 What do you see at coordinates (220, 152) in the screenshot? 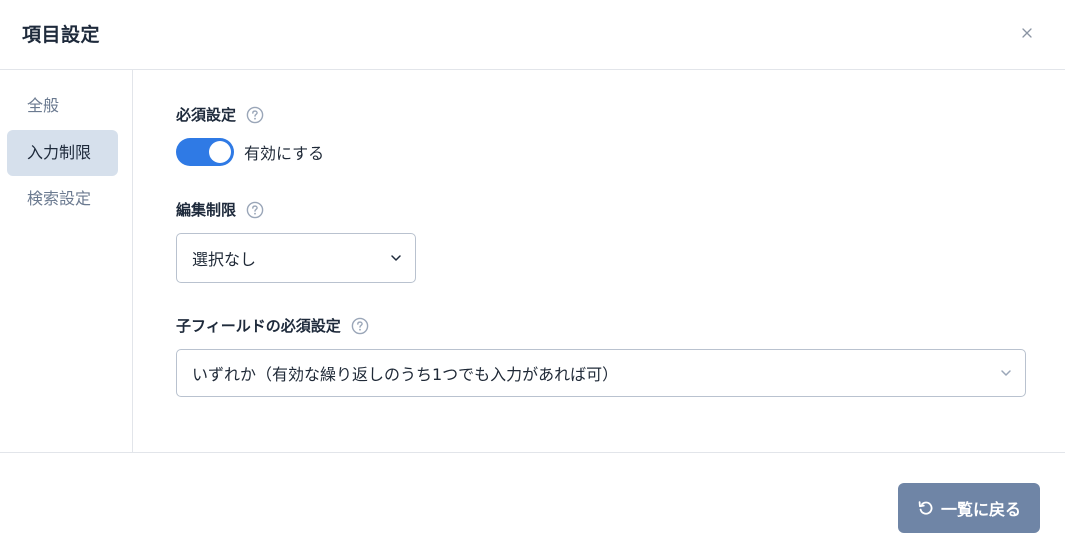
I see `toggle-knob` at bounding box center [220, 152].